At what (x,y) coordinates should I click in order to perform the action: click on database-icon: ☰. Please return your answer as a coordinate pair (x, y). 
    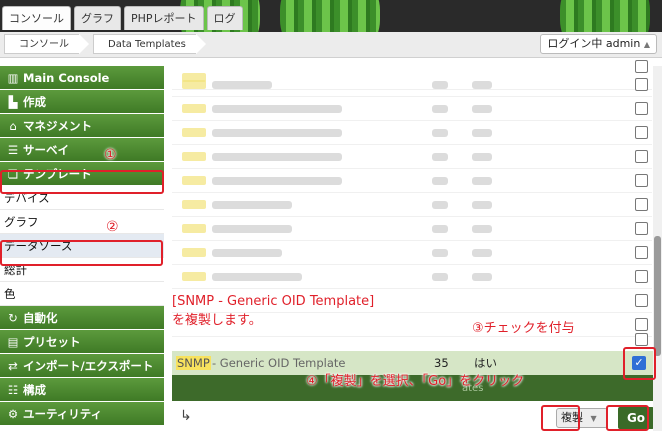
    Looking at the image, I should click on (13, 150).